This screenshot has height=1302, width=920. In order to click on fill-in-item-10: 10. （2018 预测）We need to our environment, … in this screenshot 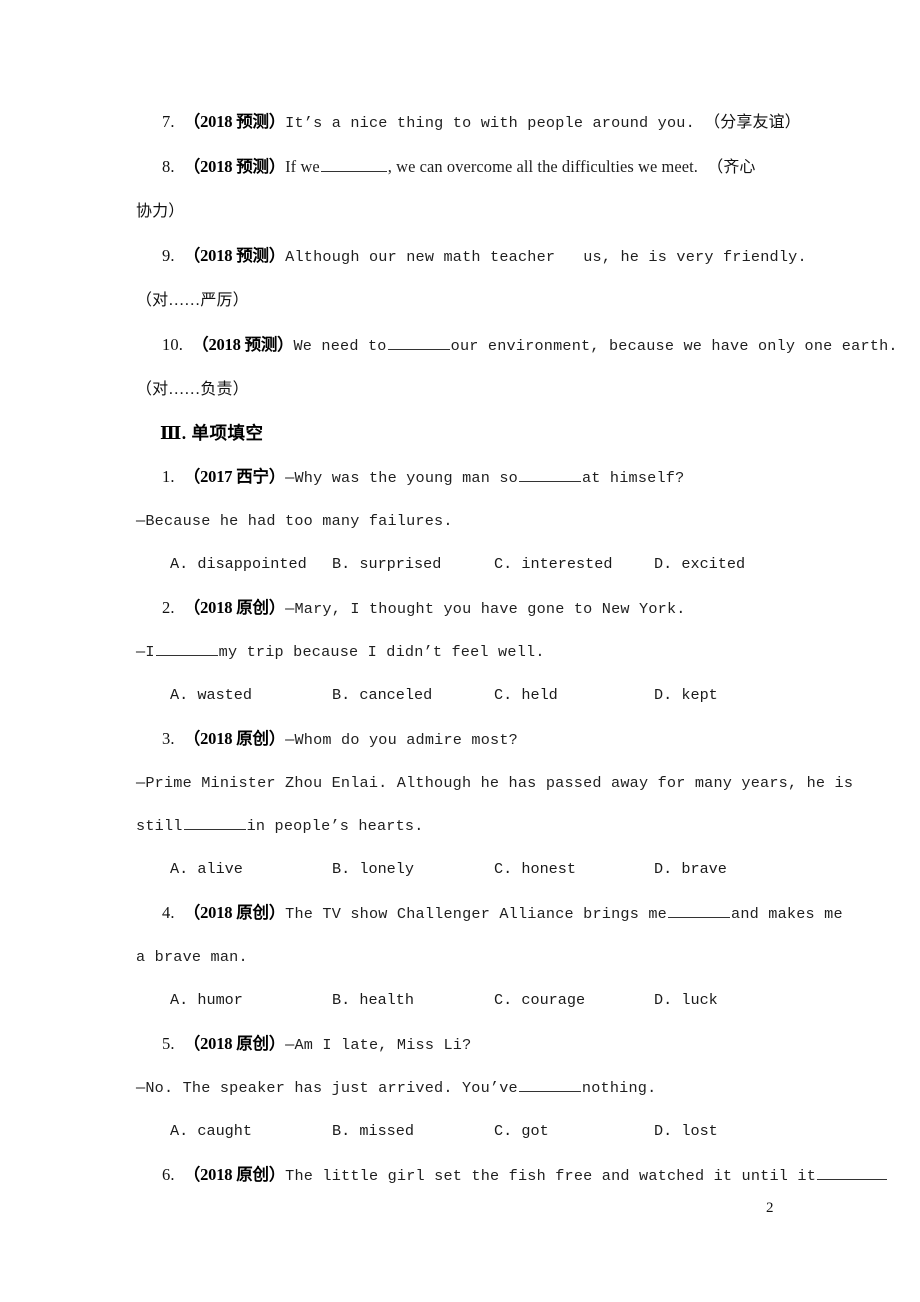, I will do `click(517, 345)`.